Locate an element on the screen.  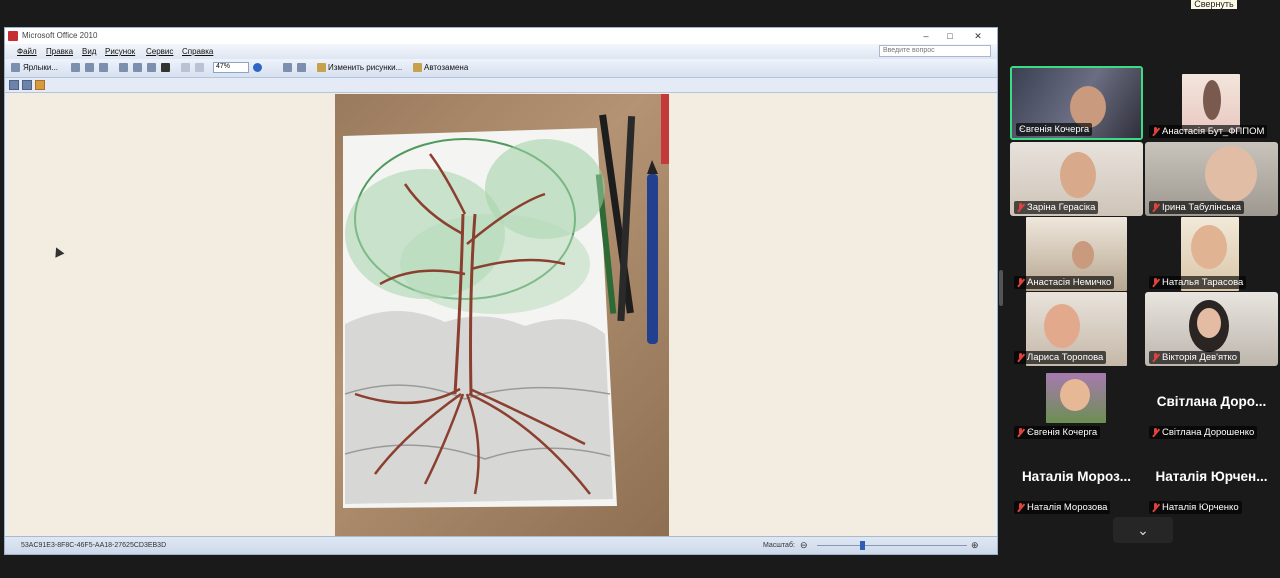
maximize-icon: □ is located at coordinates (950, 36).